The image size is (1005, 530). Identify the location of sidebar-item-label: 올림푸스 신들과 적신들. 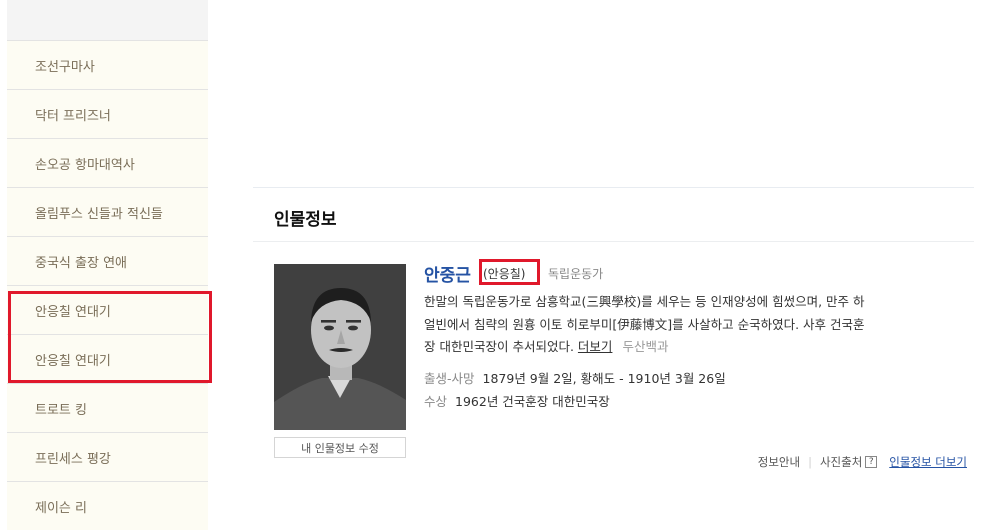
(99, 214).